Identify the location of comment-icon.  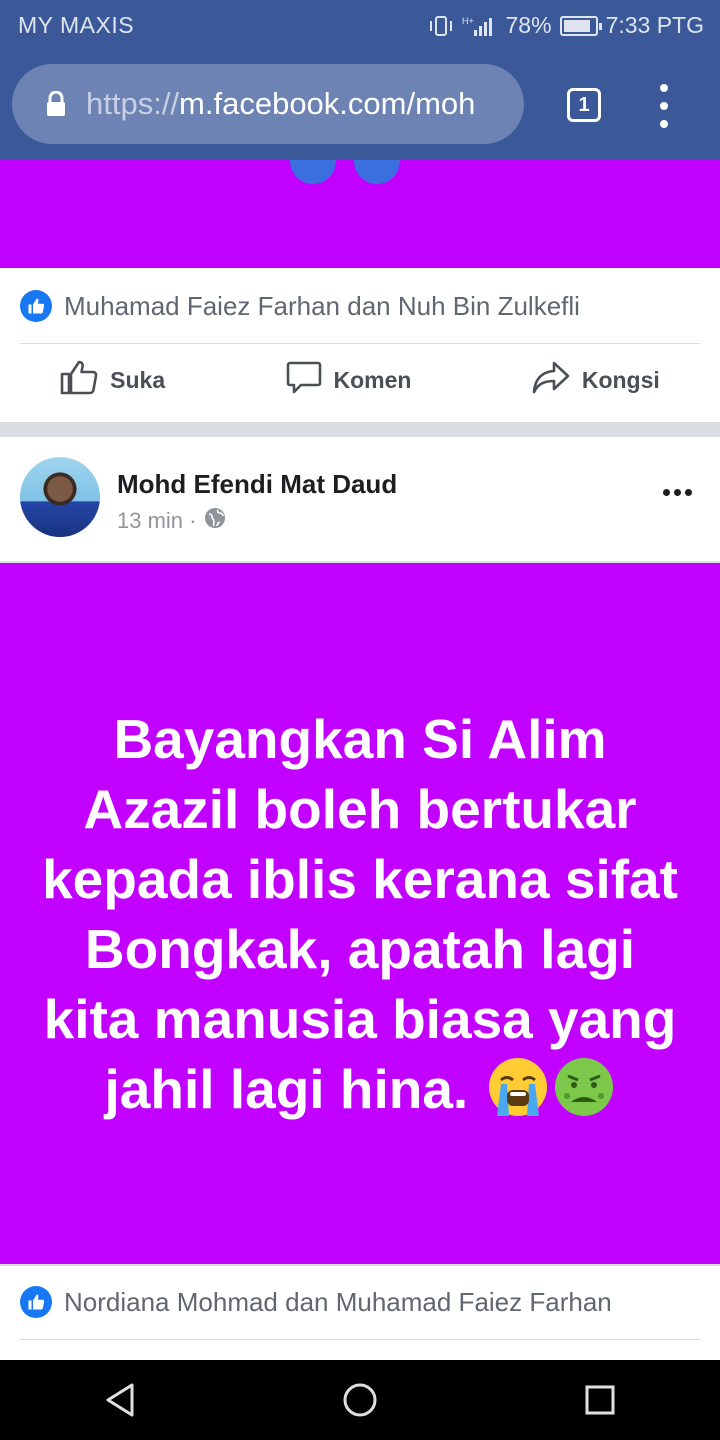
(304, 380).